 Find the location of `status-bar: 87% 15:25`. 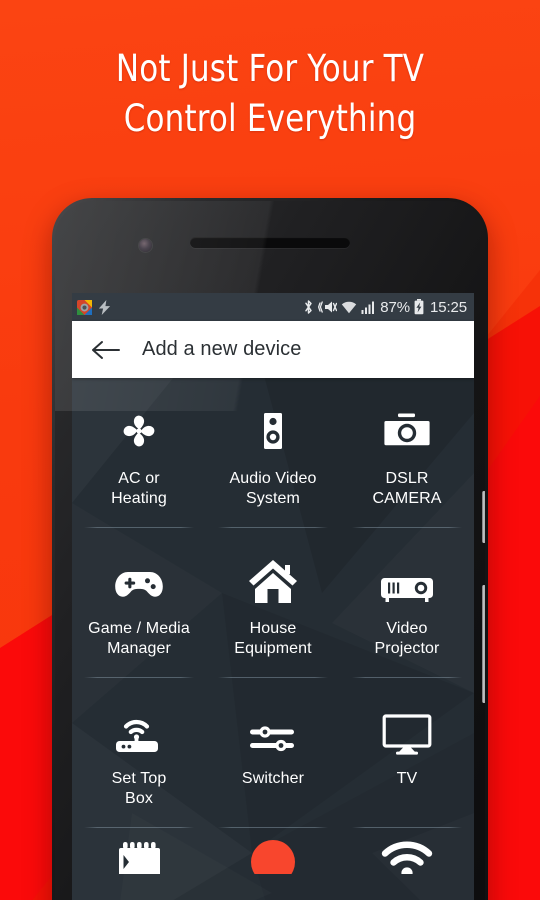

status-bar: 87% 15:25 is located at coordinates (273, 307).